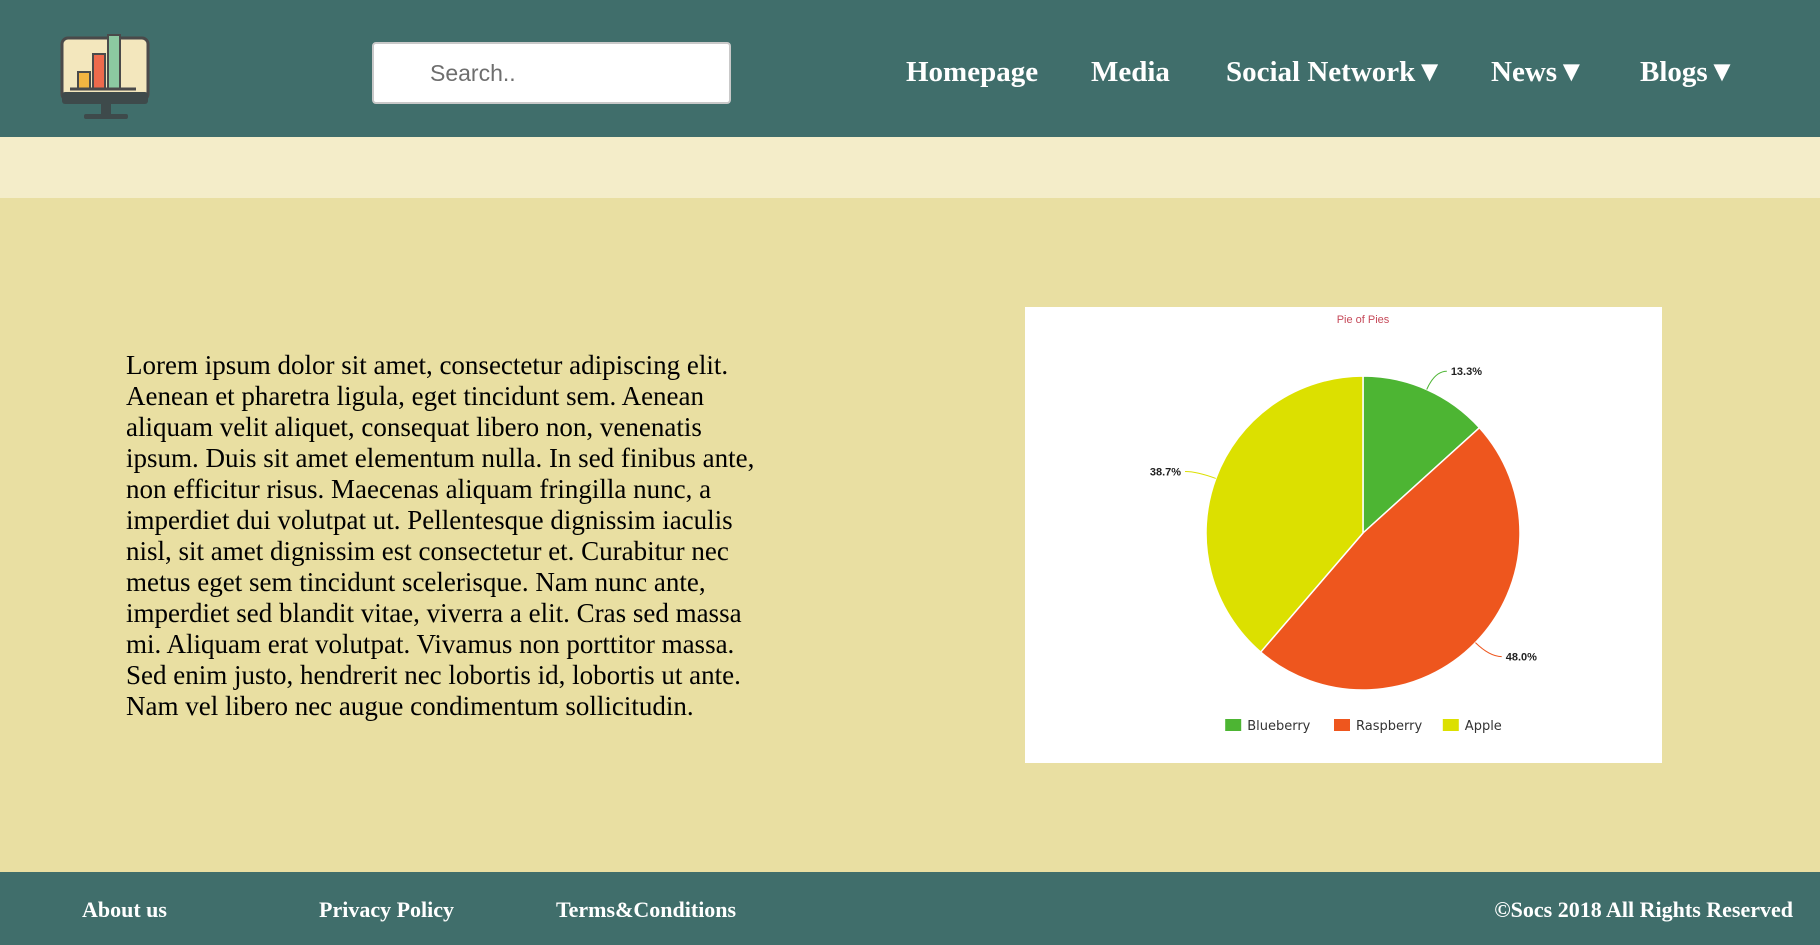 The width and height of the screenshot is (1820, 945). Describe the element at coordinates (1165, 472) in the screenshot. I see `pie-data-label: 38.7%` at that location.